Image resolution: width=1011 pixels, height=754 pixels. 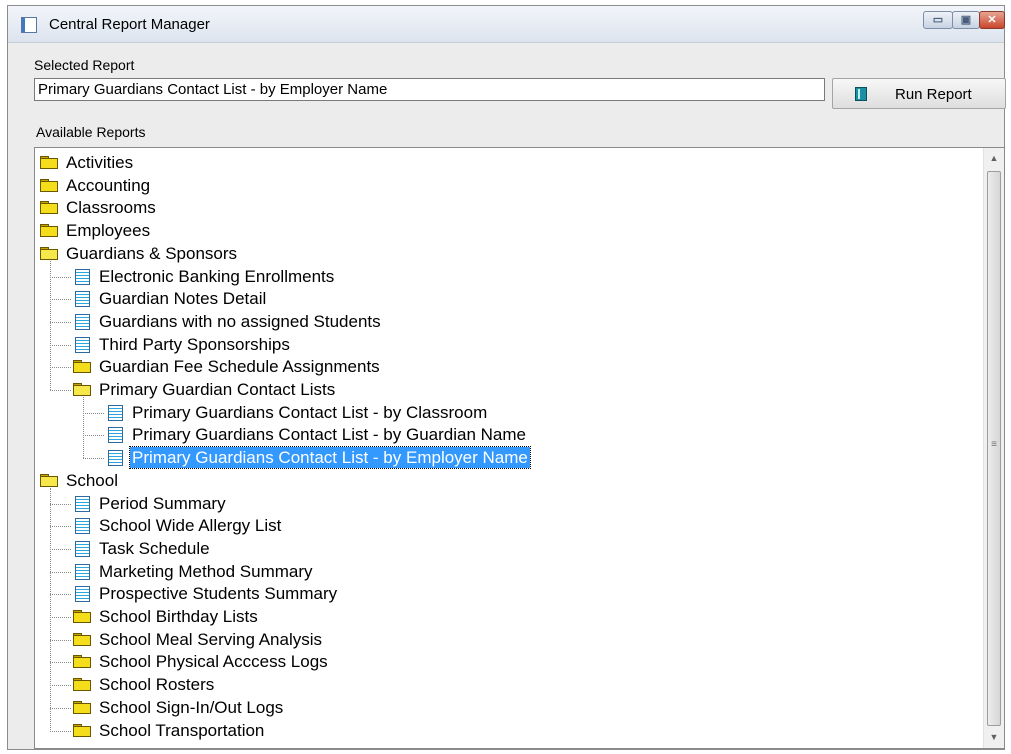 I want to click on report-item: Task Schedule, so click(x=507, y=549).